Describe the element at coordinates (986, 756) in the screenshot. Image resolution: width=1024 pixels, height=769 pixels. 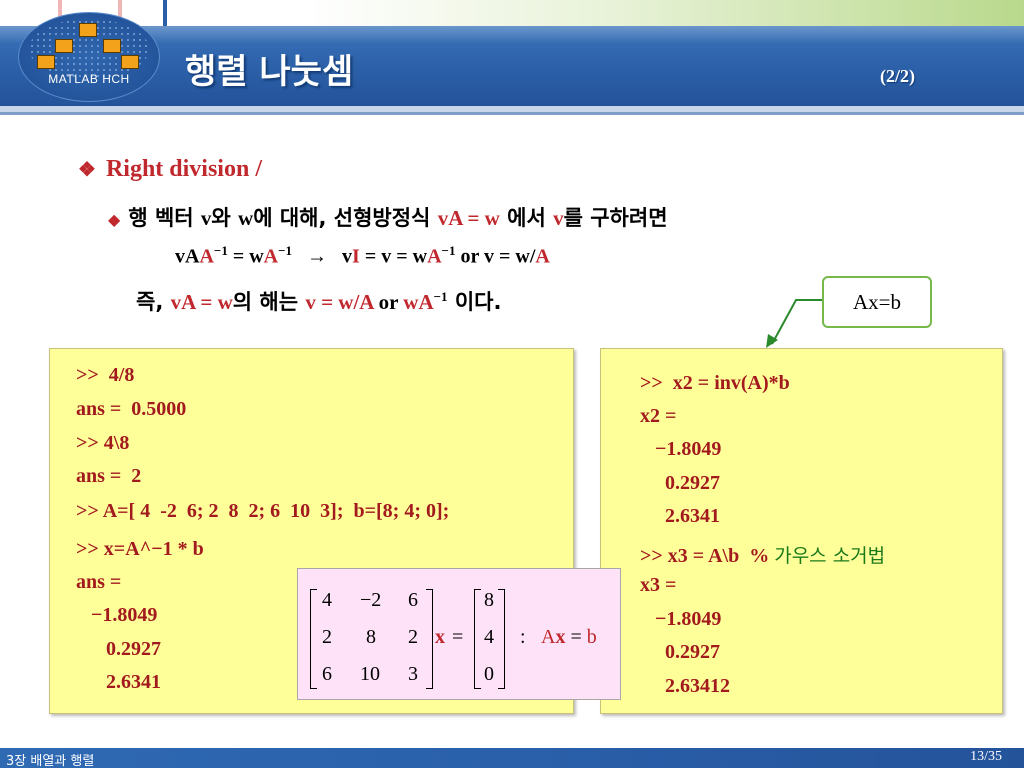
I see `footer-page-number: 13/35` at that location.